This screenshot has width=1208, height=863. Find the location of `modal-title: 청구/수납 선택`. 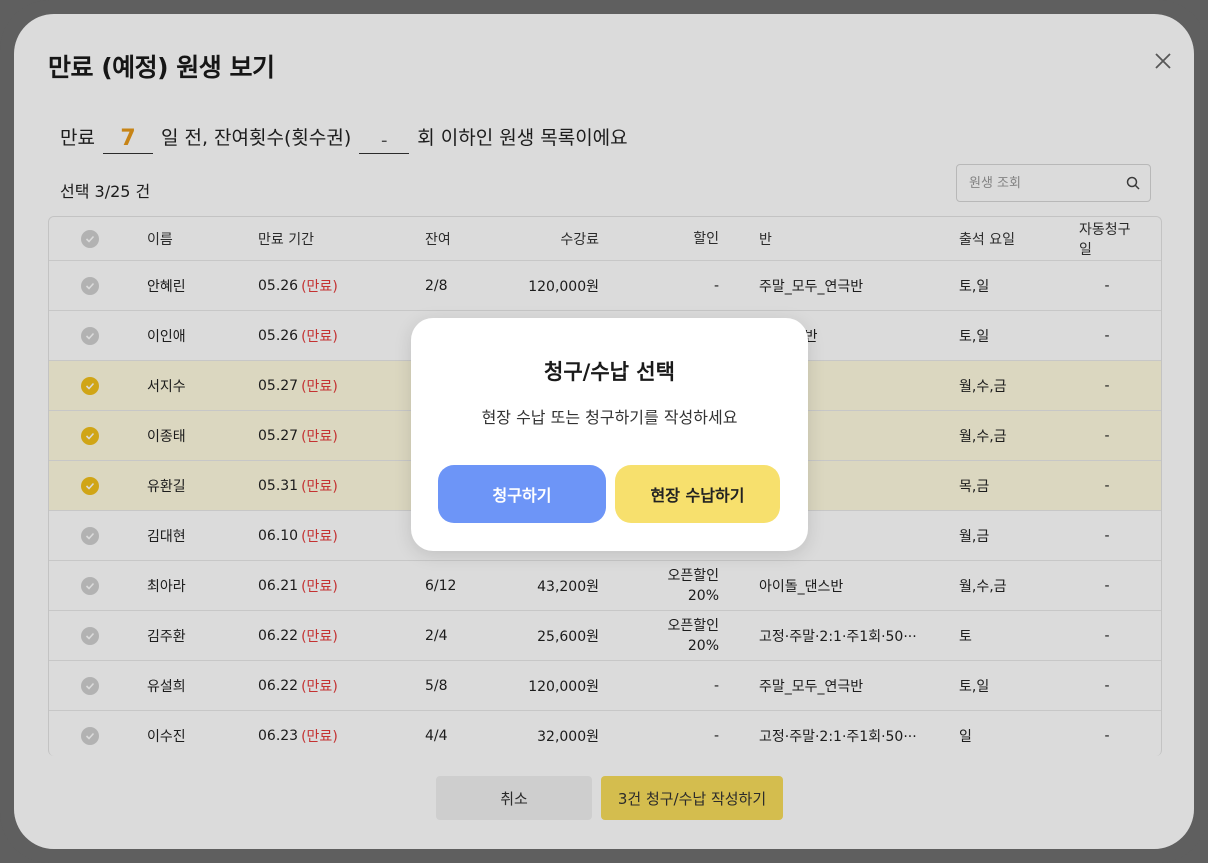

modal-title: 청구/수납 선택 is located at coordinates (609, 372).